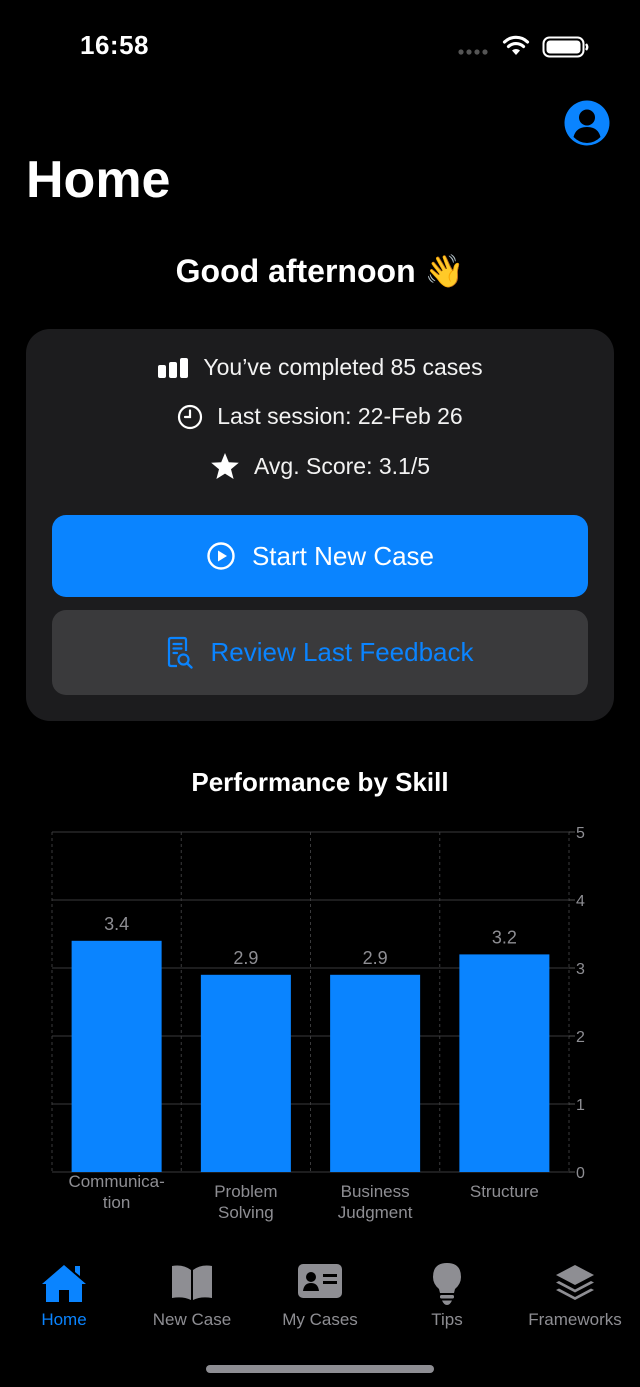  I want to click on chart-ytick-label: 4, so click(580, 901).